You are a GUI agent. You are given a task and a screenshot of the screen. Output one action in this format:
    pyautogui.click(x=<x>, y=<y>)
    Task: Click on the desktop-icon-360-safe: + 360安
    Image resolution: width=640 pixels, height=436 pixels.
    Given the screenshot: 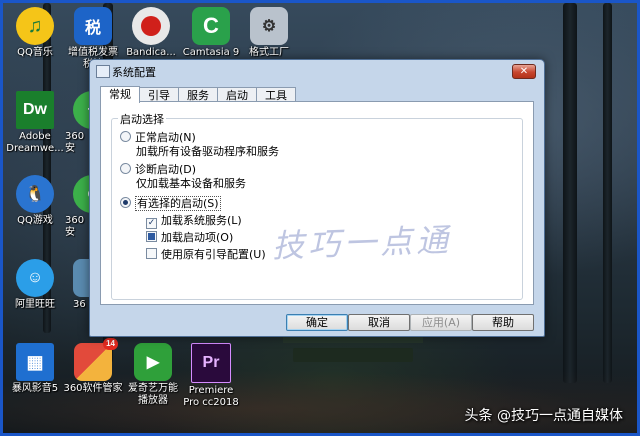 What is the action you would take?
    pyautogui.click(x=71, y=123)
    